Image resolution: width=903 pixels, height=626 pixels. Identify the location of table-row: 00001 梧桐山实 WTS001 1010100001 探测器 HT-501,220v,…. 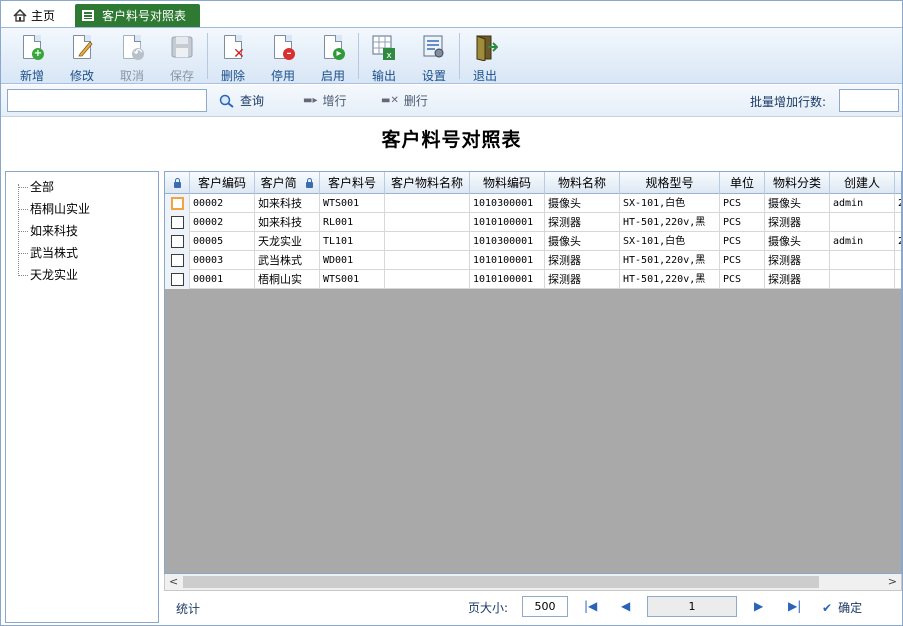
(533, 279).